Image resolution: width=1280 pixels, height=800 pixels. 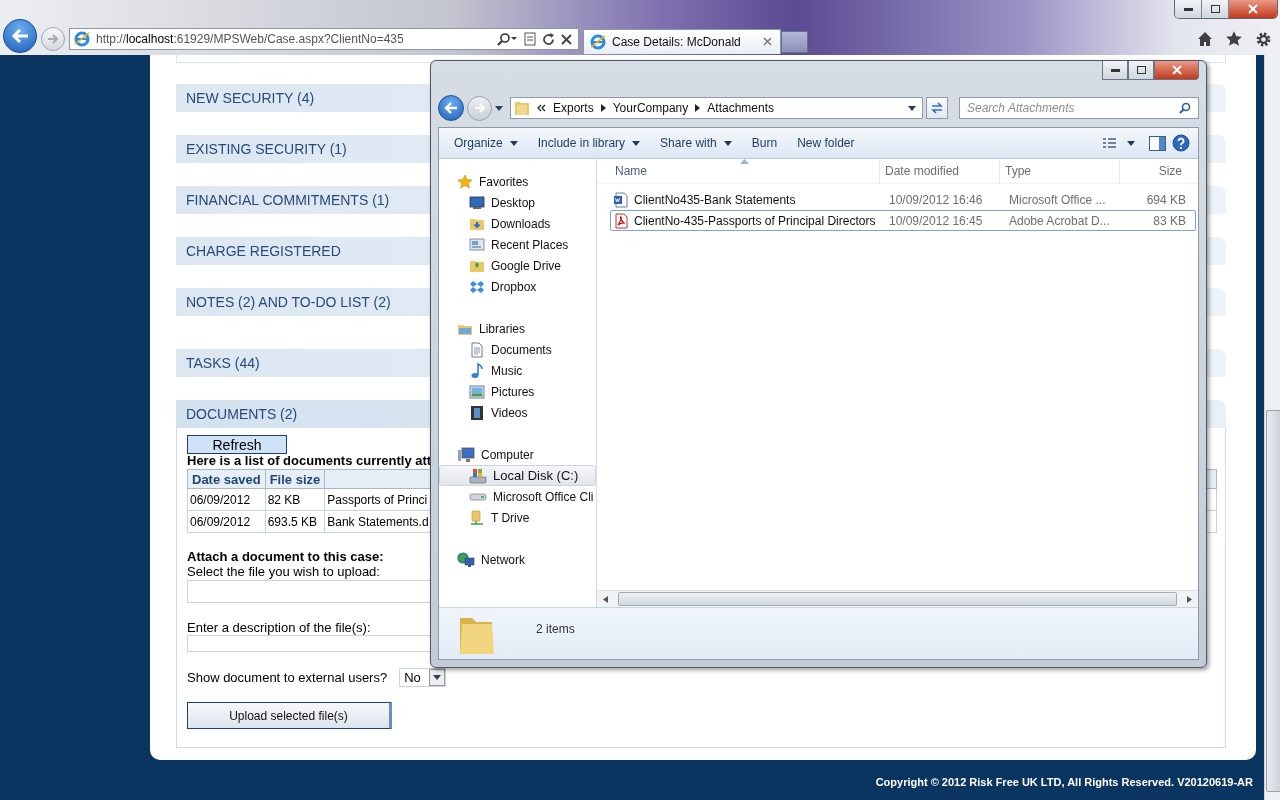 What do you see at coordinates (517, 202) in the screenshot?
I see `nav-item: Desktop` at bounding box center [517, 202].